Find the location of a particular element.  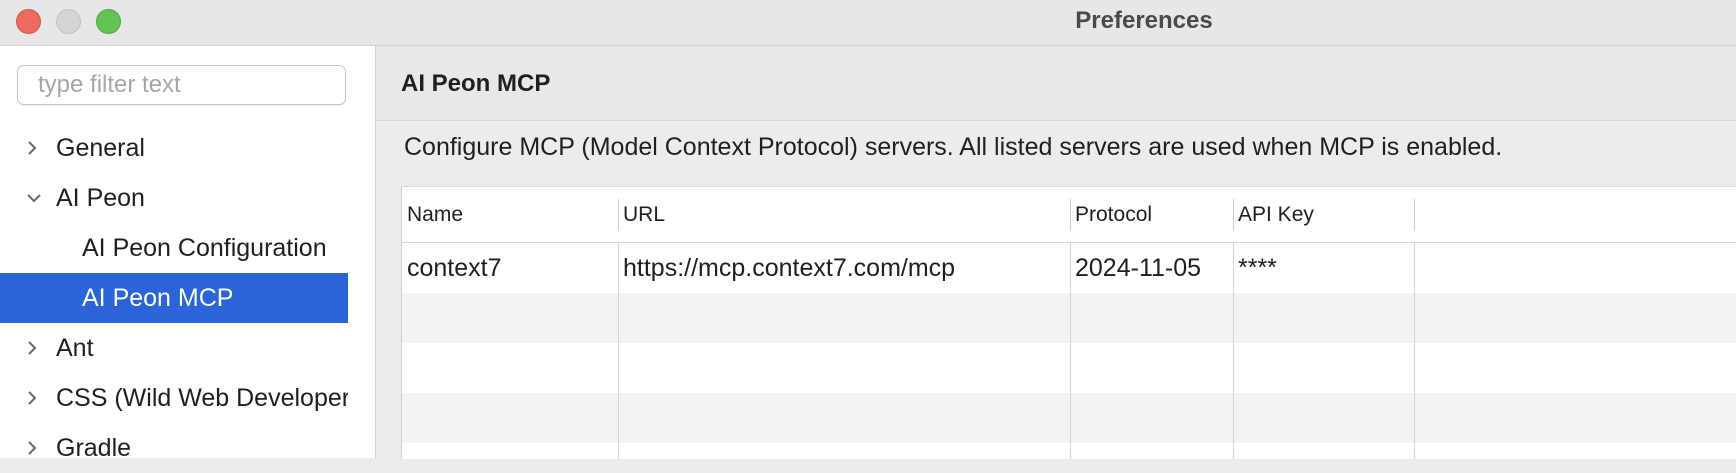

tree-item-css: CSS (Wild Web Developer) is located at coordinates (174, 398).